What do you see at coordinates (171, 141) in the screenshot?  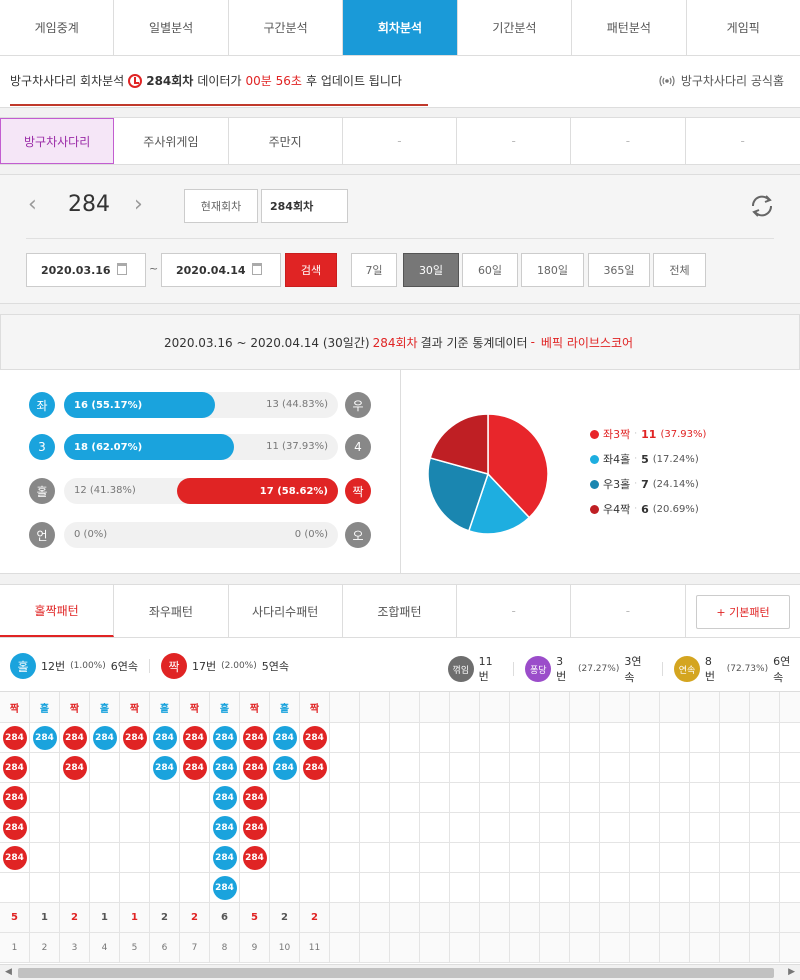 I see `game-tab-dice: 주사위게임` at bounding box center [171, 141].